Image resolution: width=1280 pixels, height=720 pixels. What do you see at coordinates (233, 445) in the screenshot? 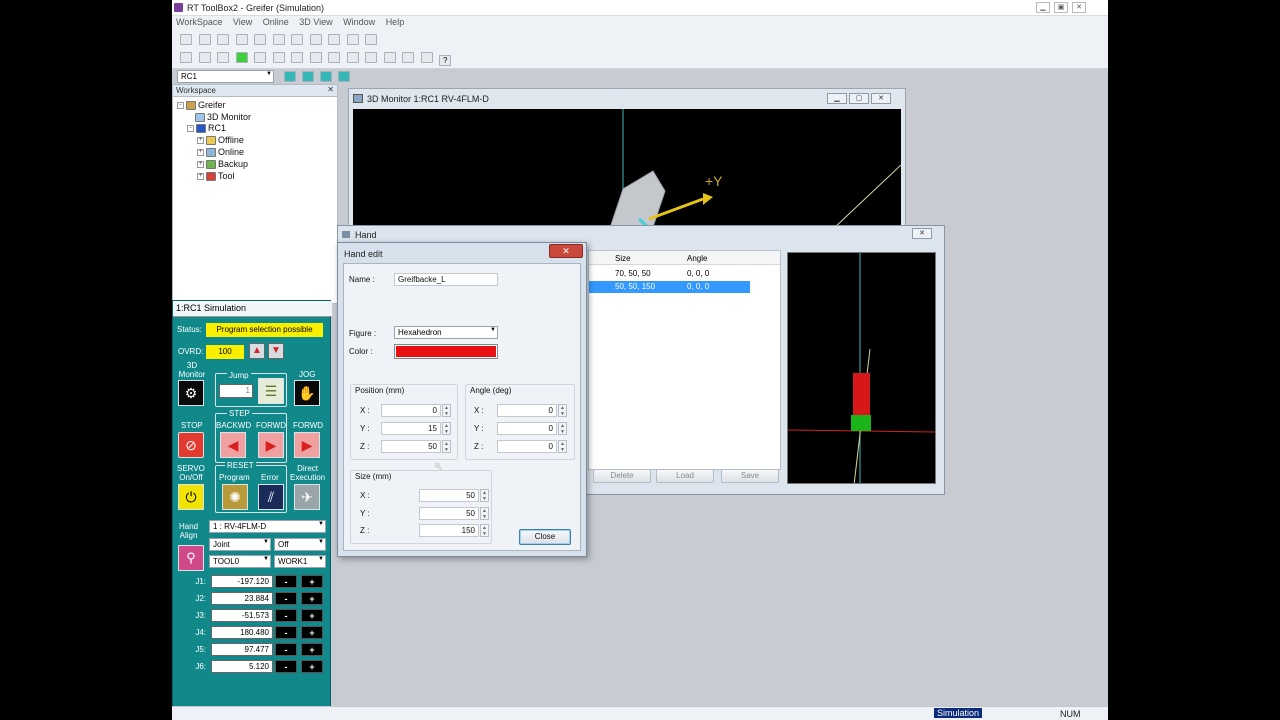
I see `step-backward-button: ◀` at bounding box center [233, 445].